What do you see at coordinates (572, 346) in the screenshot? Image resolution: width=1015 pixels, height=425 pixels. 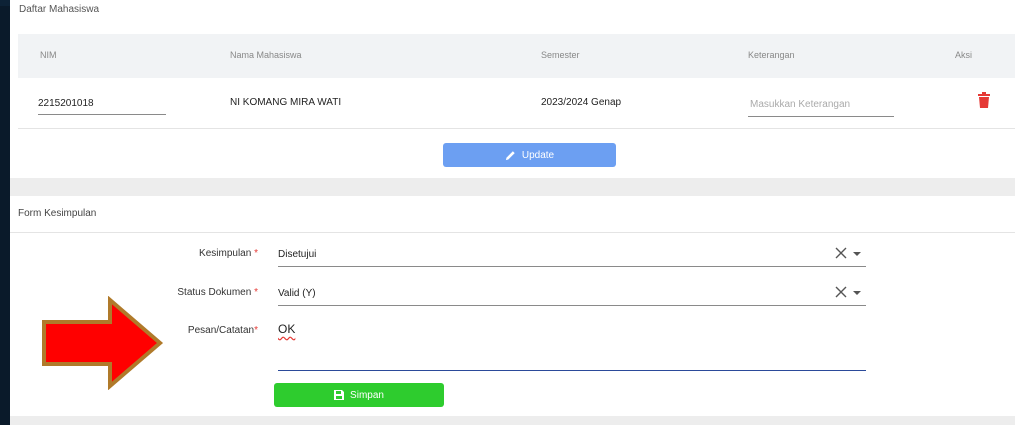 I see `pesan-catatan-textarea` at bounding box center [572, 346].